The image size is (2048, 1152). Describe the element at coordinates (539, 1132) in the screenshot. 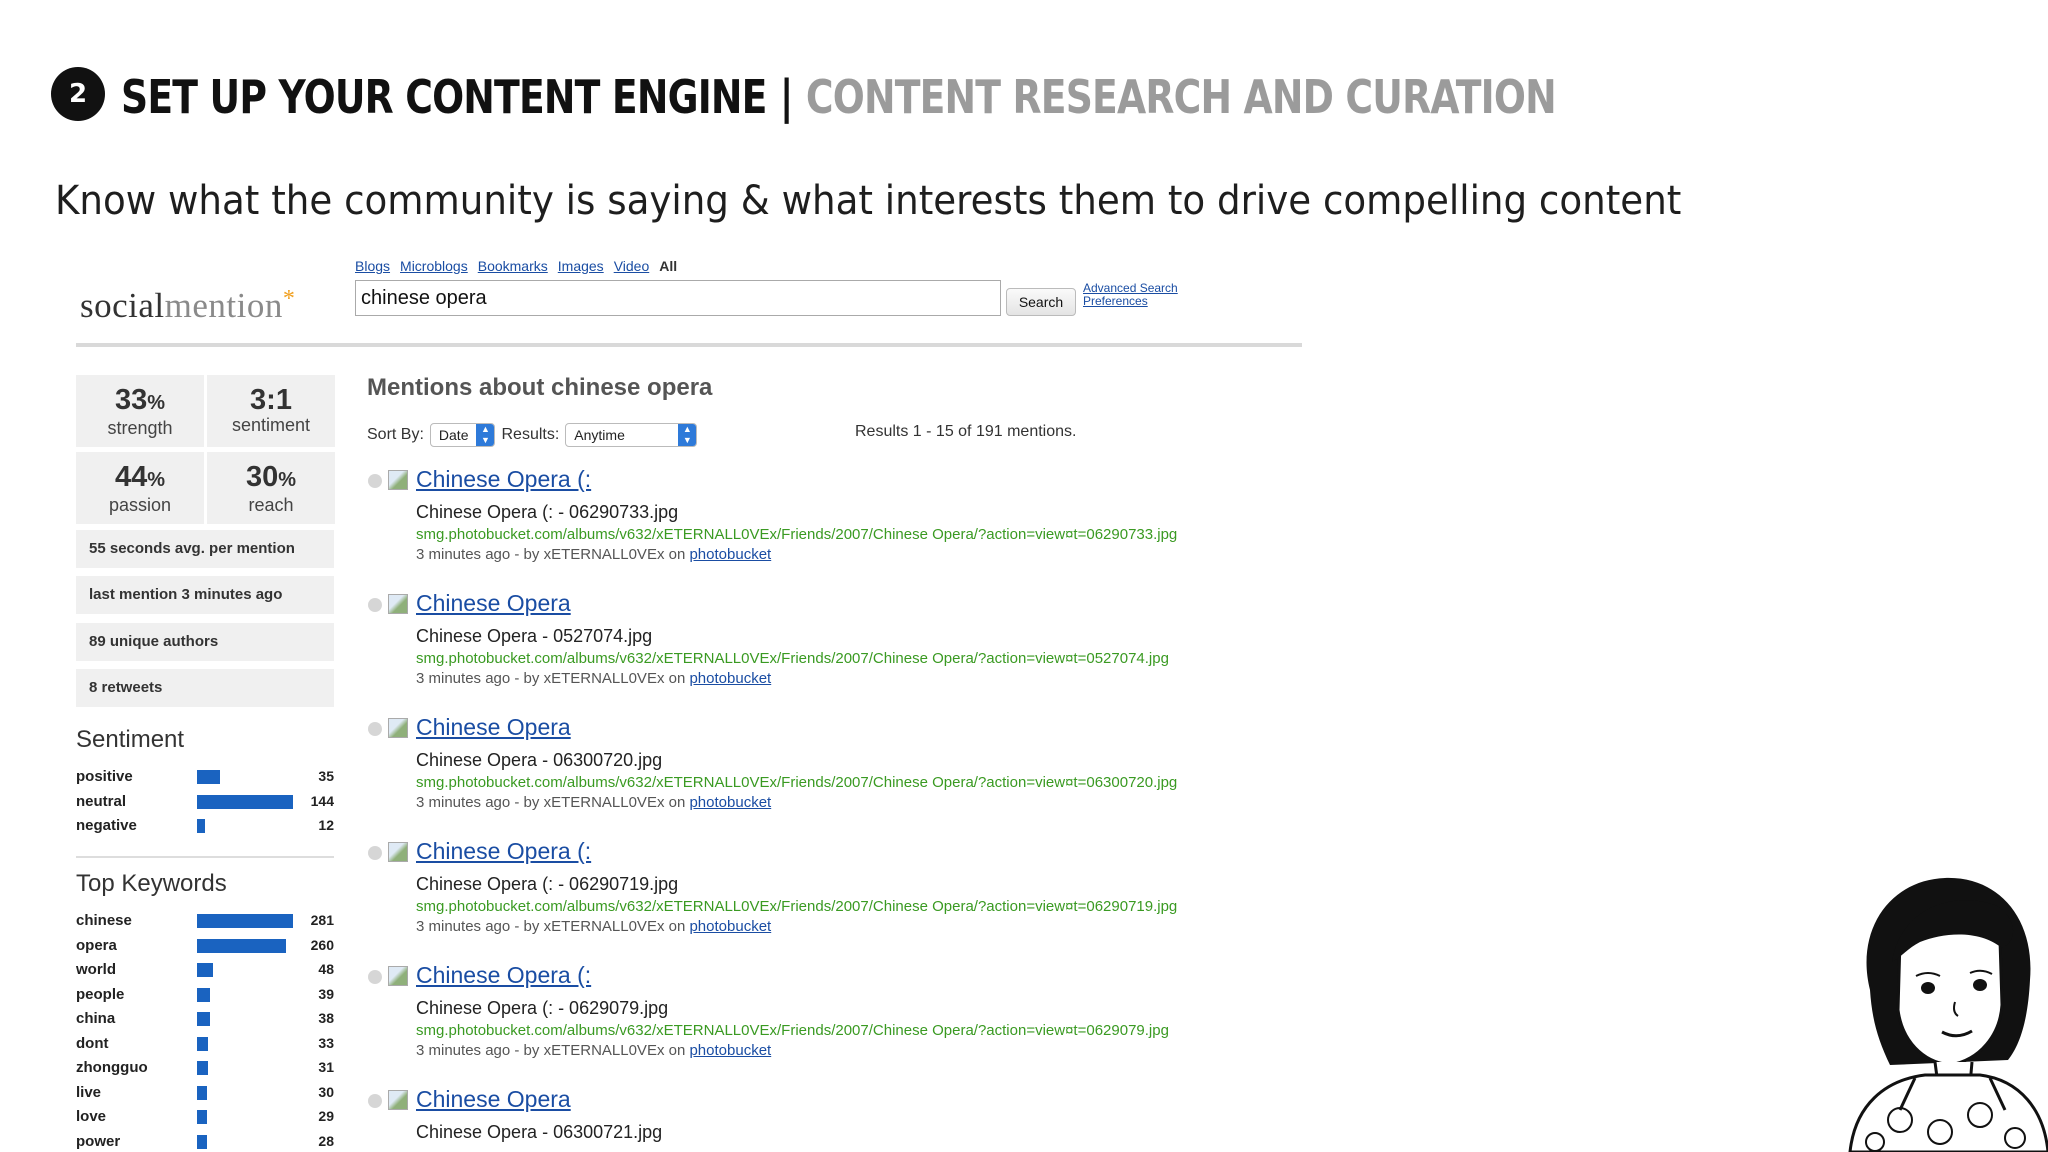

I see `result-description: Chinese Opera - 06300721.jpg` at that location.